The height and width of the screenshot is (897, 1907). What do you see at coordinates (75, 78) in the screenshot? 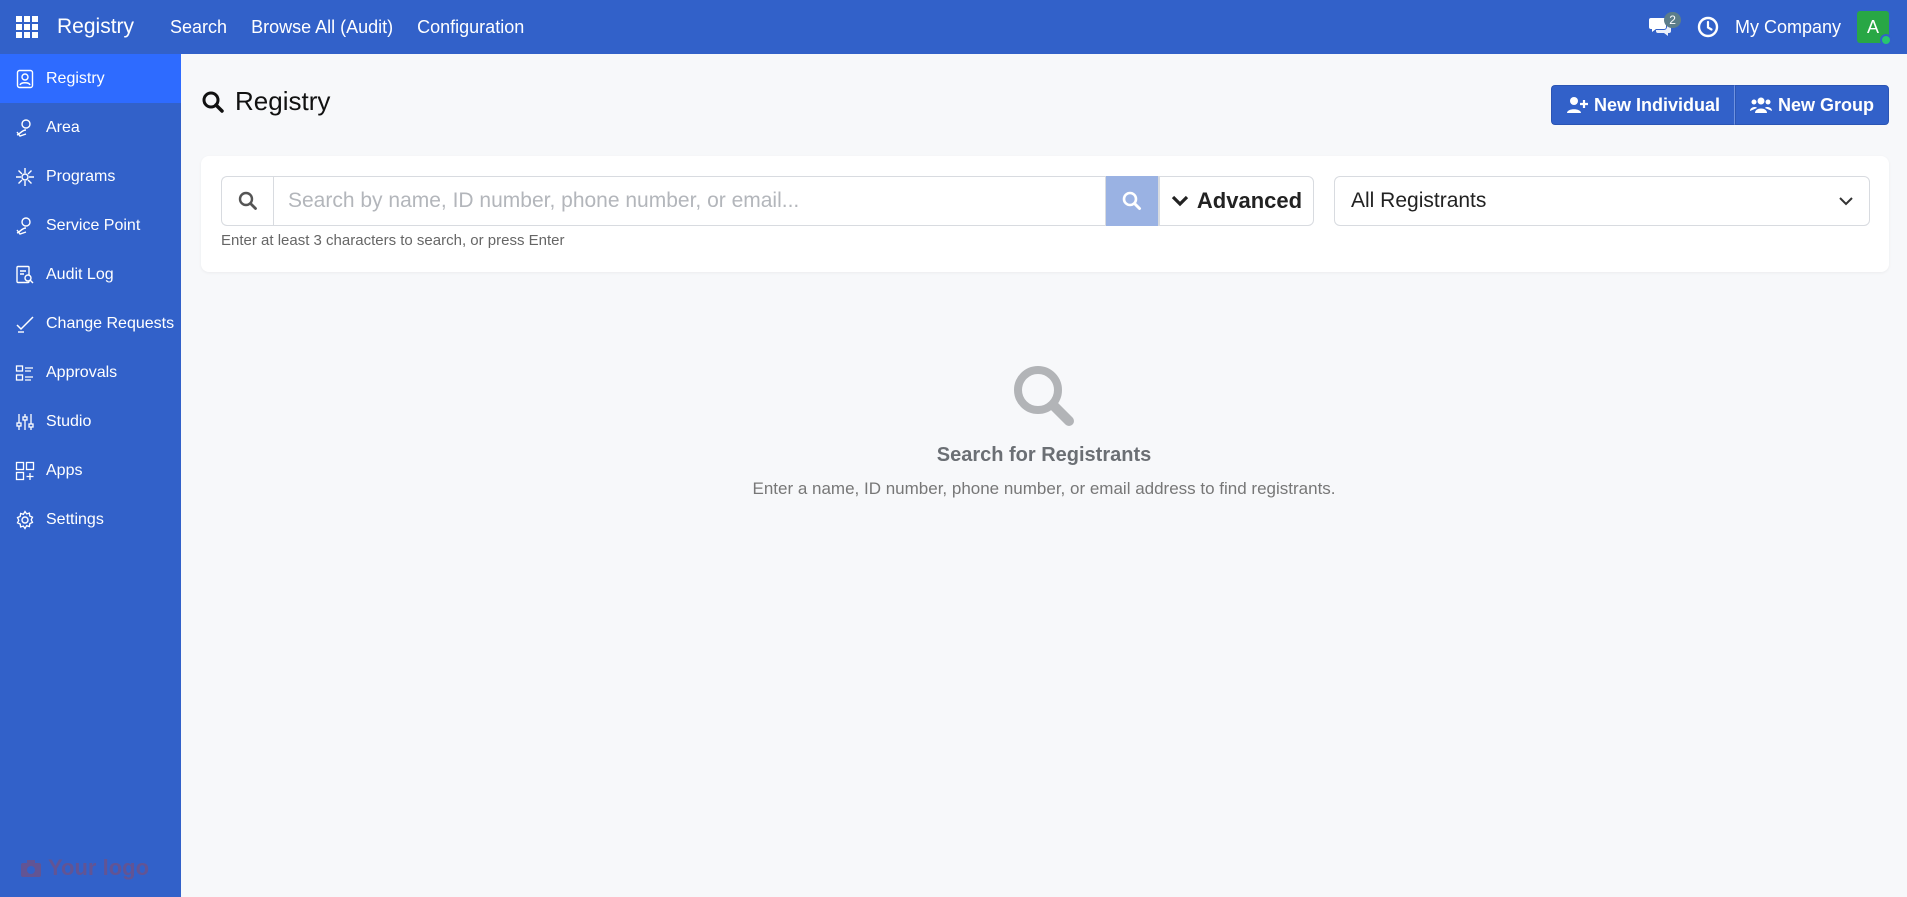
I see `sidebar-item-label: Registry` at bounding box center [75, 78].